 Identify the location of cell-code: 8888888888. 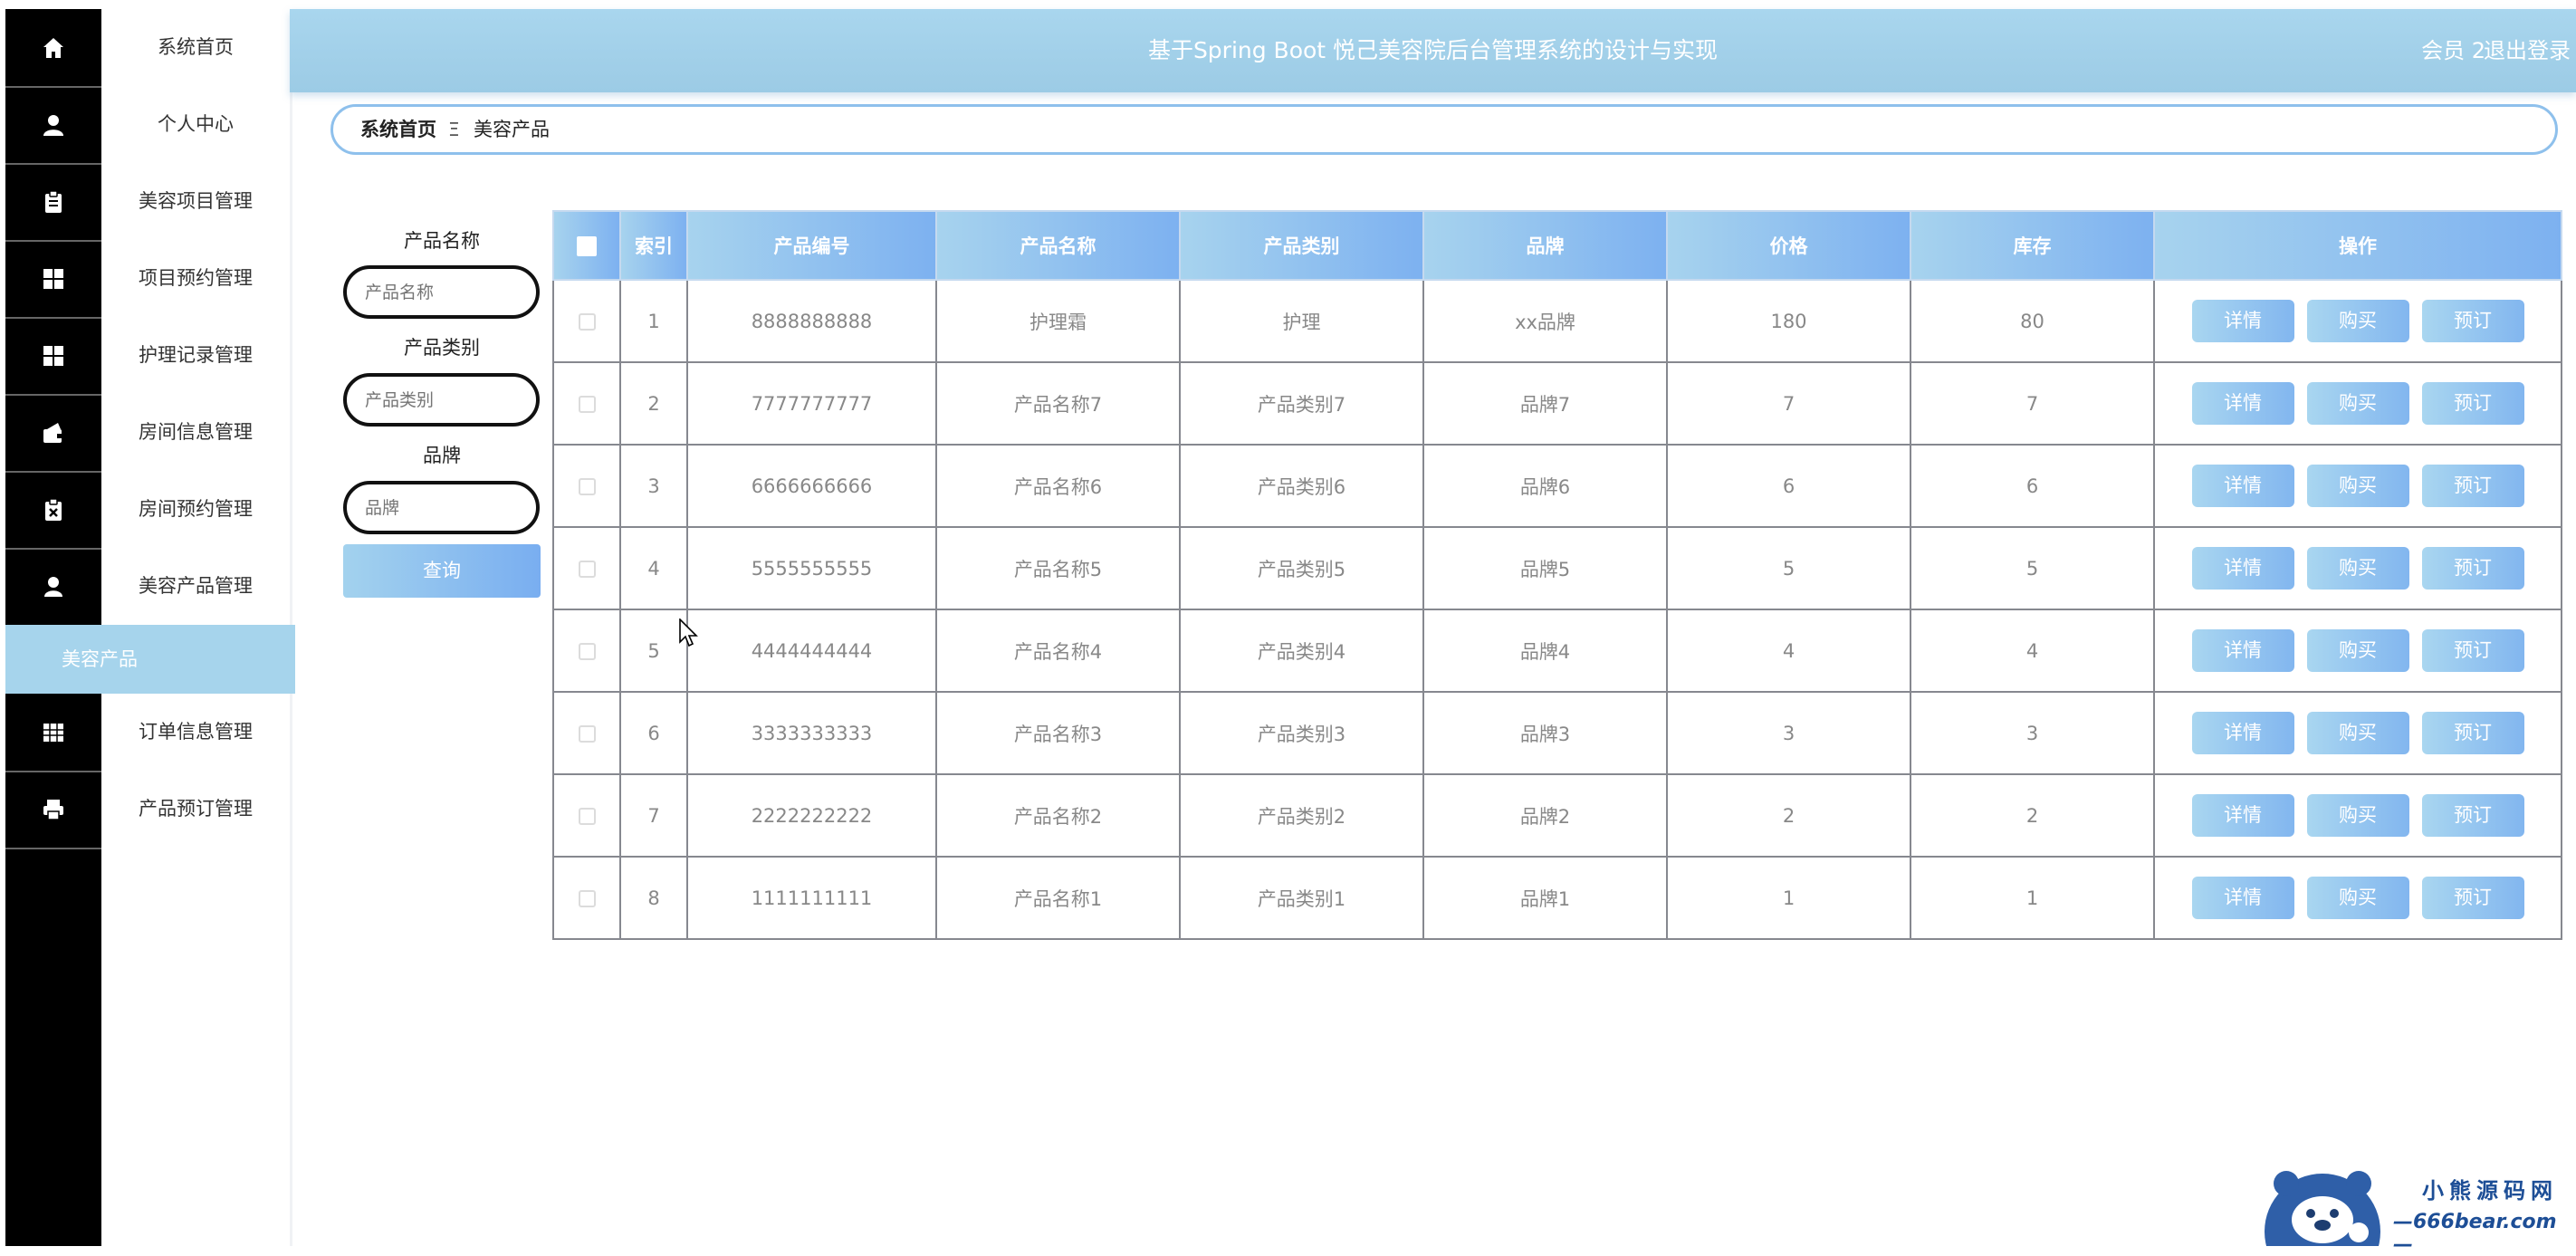
(811, 321).